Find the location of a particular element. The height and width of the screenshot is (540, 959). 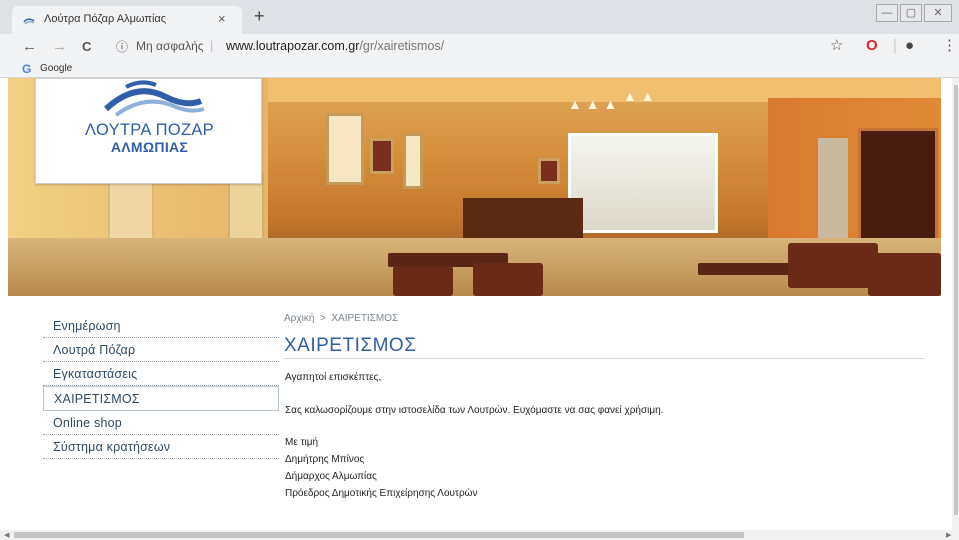

title-divider is located at coordinates (604, 358).